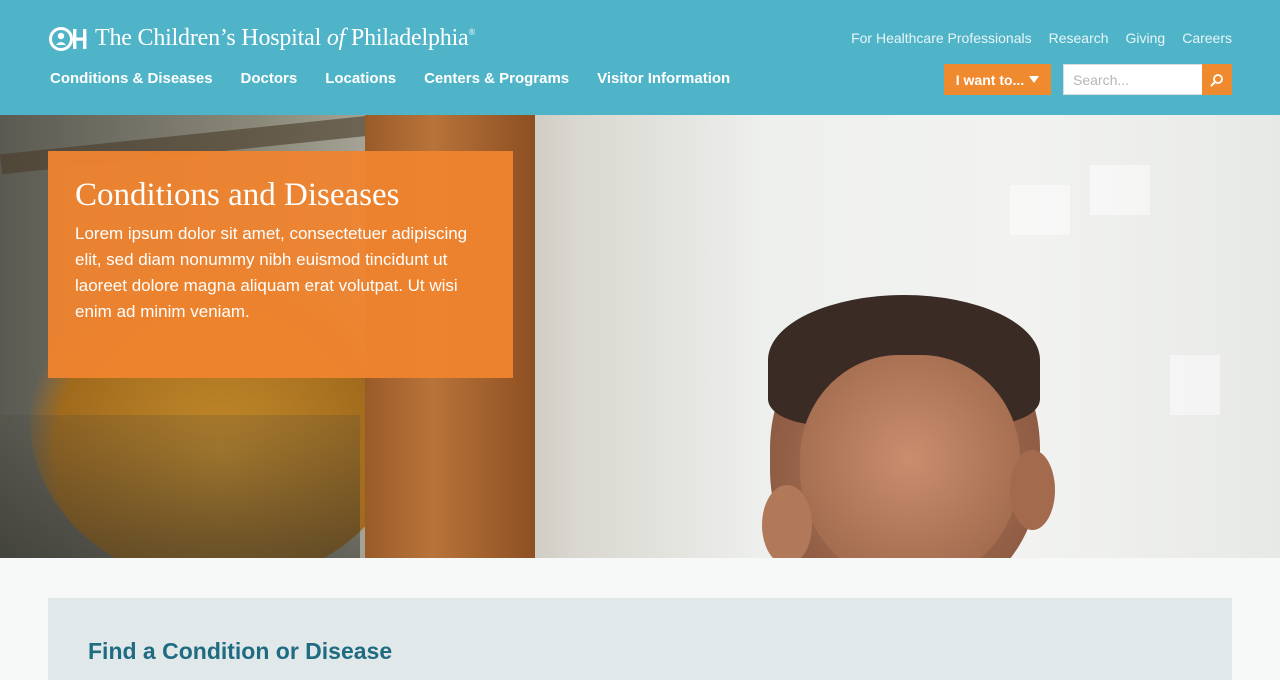 The image size is (1280, 680). Describe the element at coordinates (68, 38) in the screenshot. I see `chop-logo-icon` at that location.